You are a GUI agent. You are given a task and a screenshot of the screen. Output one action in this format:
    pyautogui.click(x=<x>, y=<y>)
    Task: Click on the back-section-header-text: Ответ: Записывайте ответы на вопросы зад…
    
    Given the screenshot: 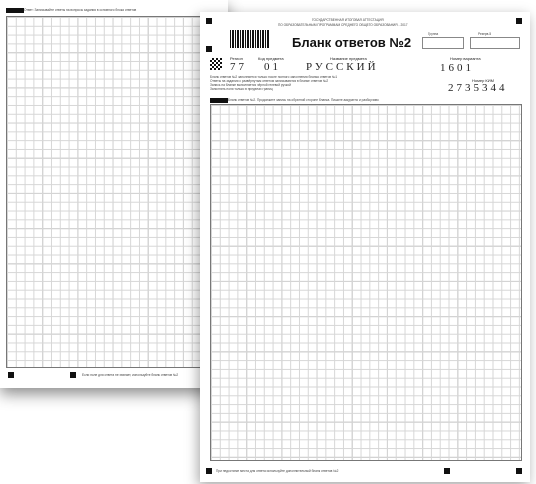 What is the action you would take?
    pyautogui.click(x=80, y=10)
    